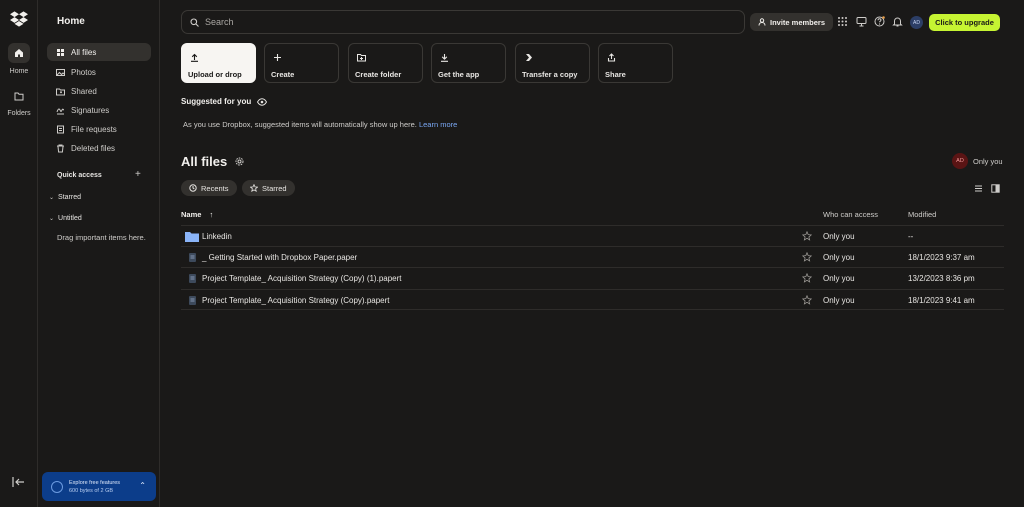  What do you see at coordinates (94, 129) in the screenshot?
I see `sidebar-item-label: File requests` at bounding box center [94, 129].